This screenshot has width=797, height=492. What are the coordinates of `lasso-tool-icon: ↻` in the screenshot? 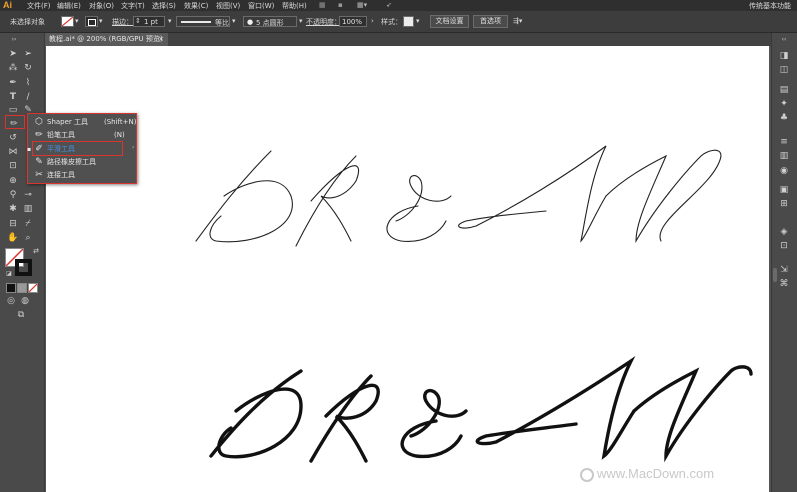 It's located at (28, 68).